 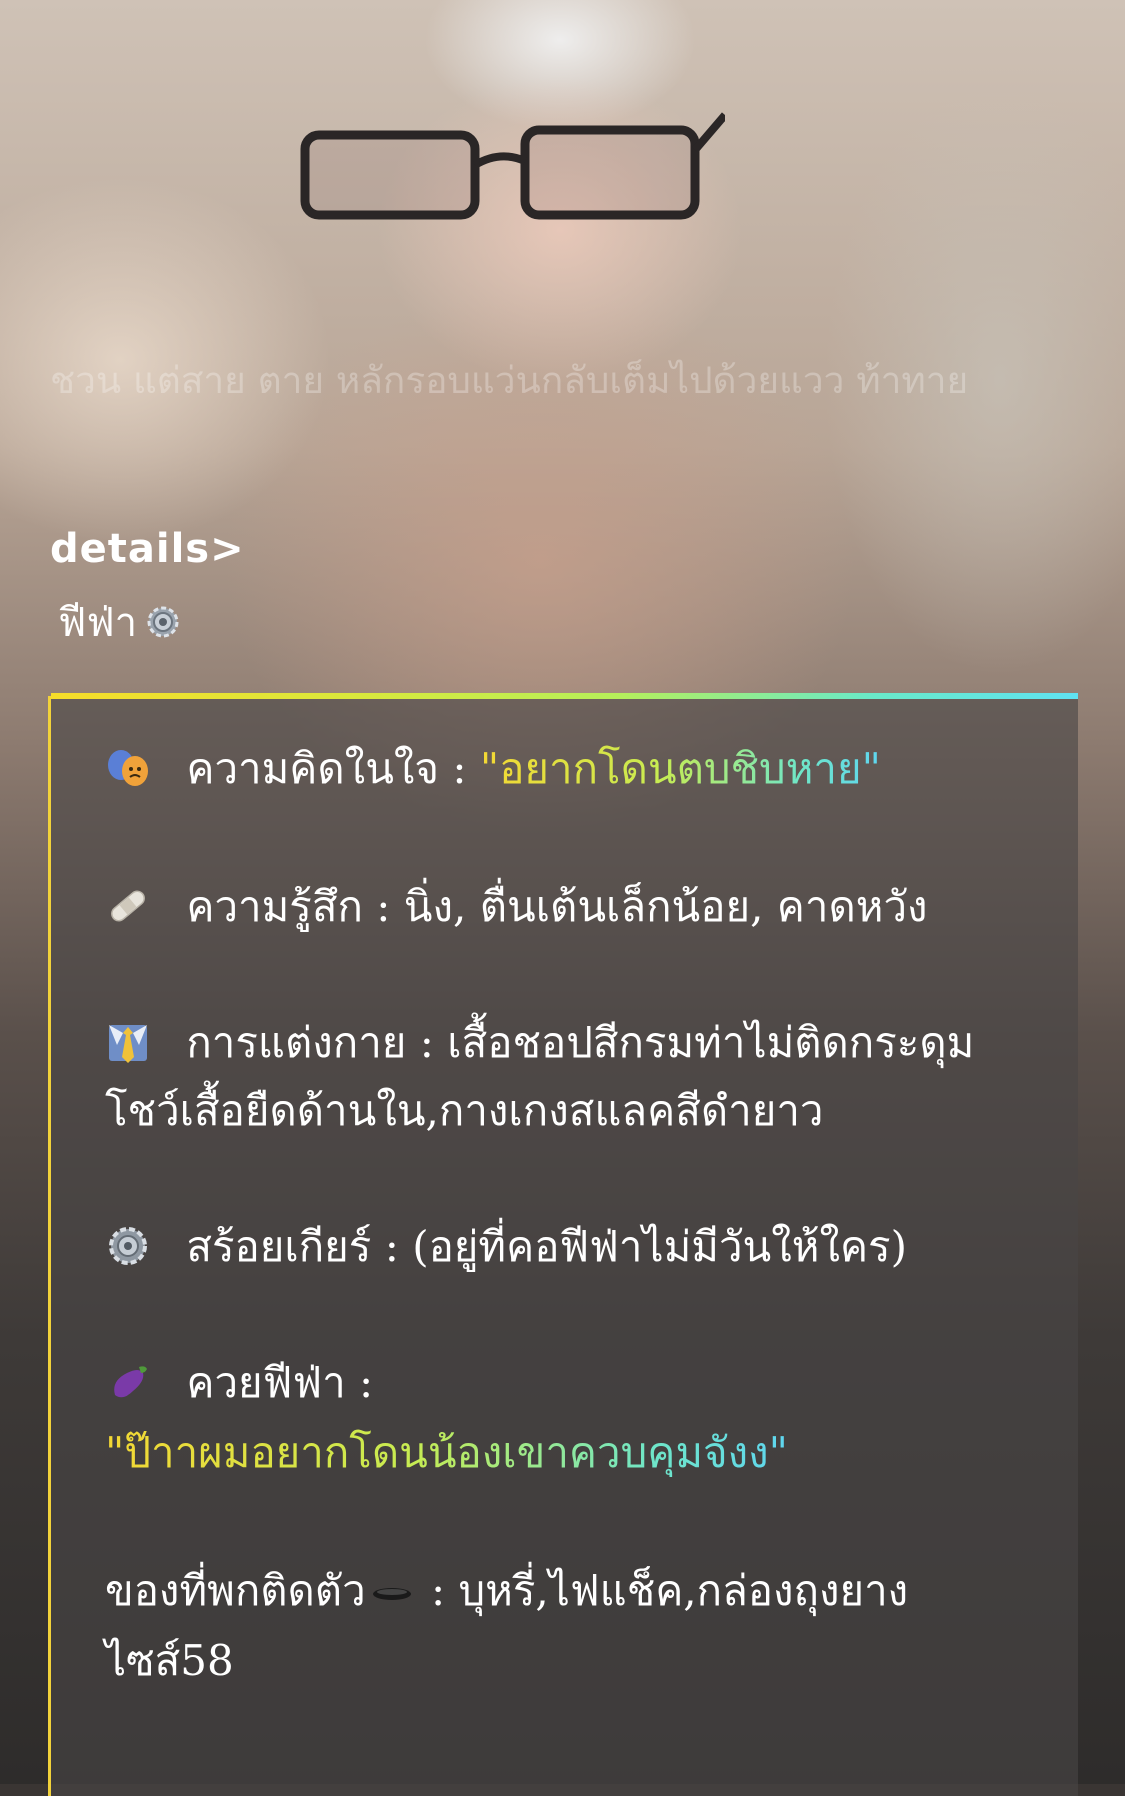 What do you see at coordinates (128, 906) in the screenshot?
I see `bandage-icon` at bounding box center [128, 906].